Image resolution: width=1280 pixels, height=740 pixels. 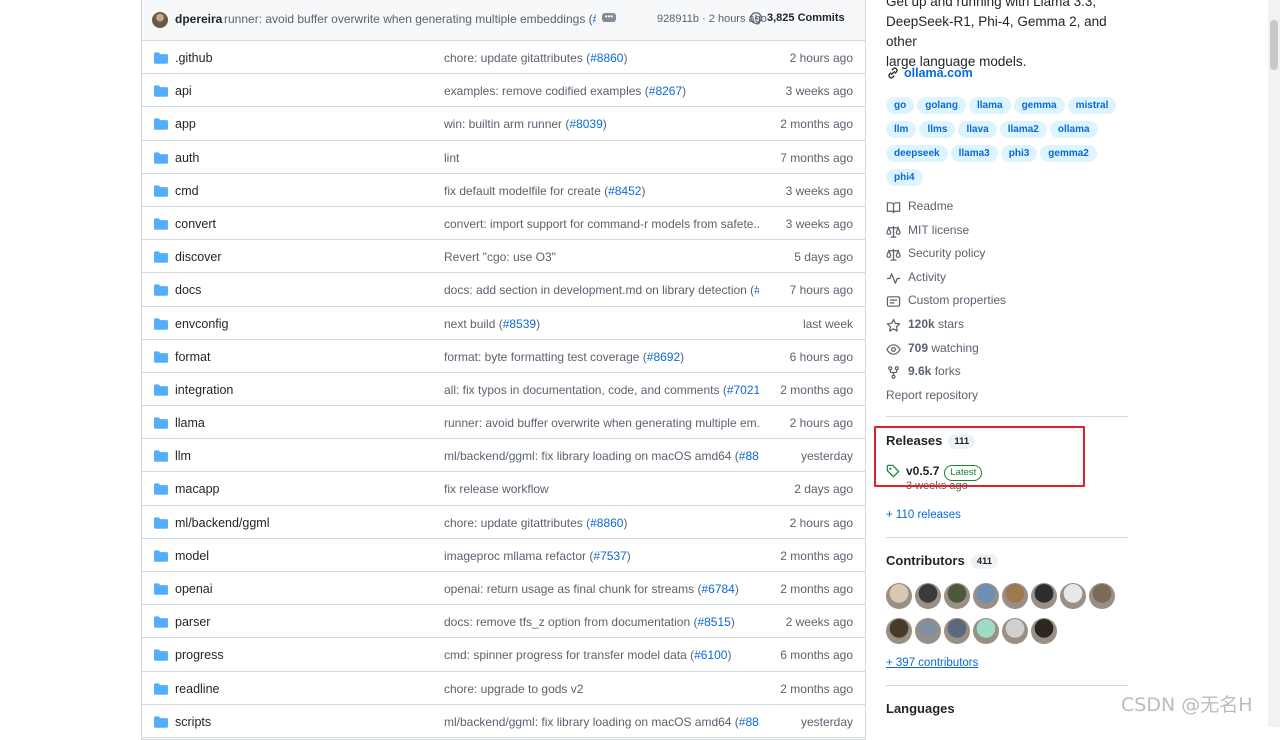 What do you see at coordinates (601, 124) in the screenshot?
I see `commit-message-link: win: builtin arm runner (#8039)` at bounding box center [601, 124].